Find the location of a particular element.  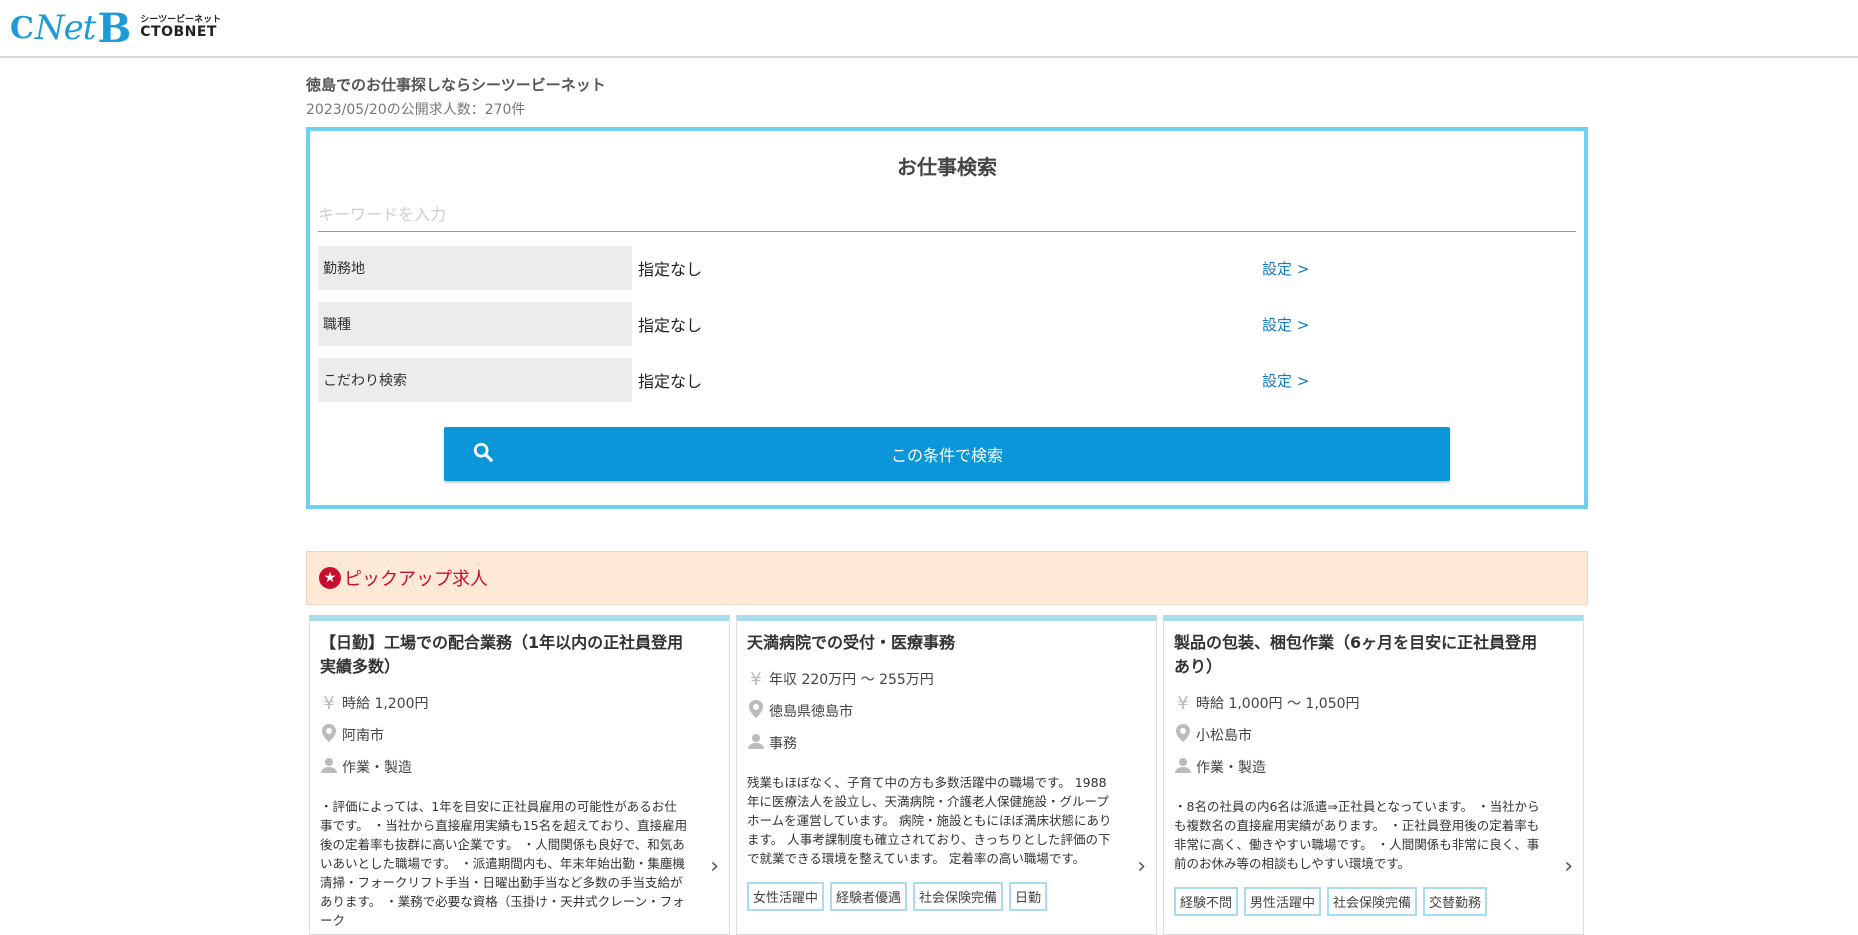

condition-label: こだわり検索 is located at coordinates (475, 380).